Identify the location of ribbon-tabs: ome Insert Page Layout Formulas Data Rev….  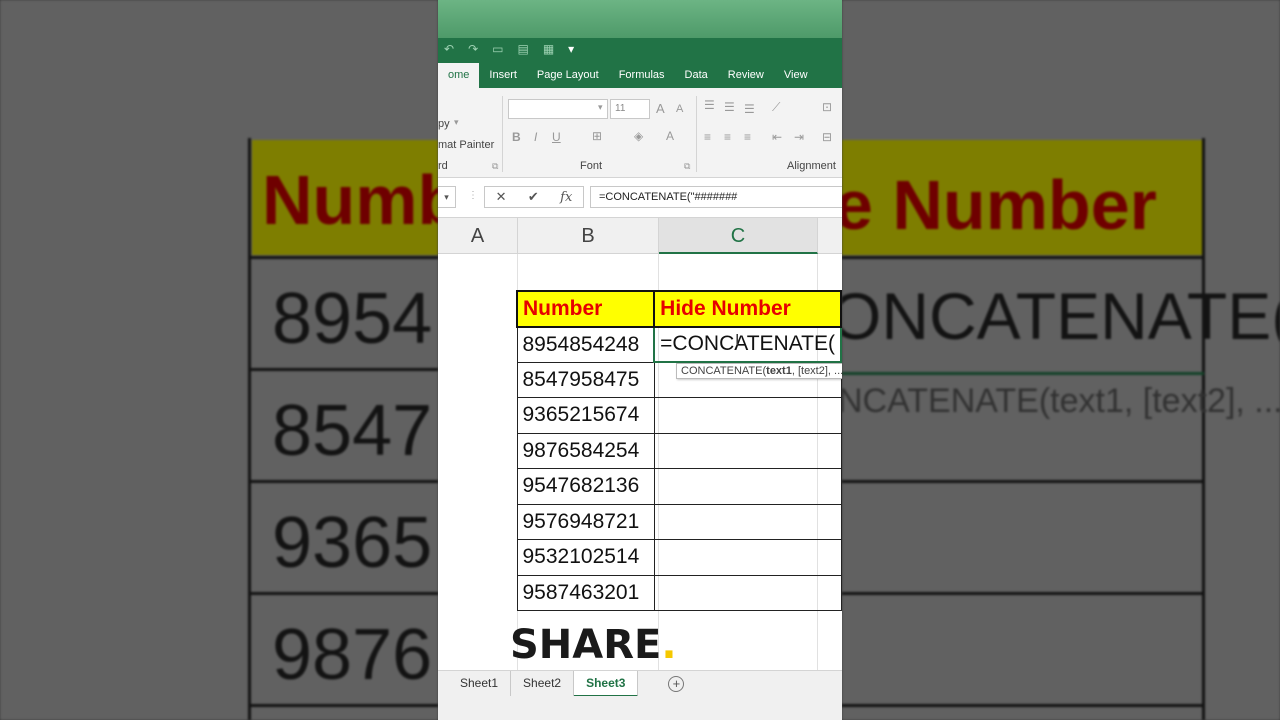
(640, 74).